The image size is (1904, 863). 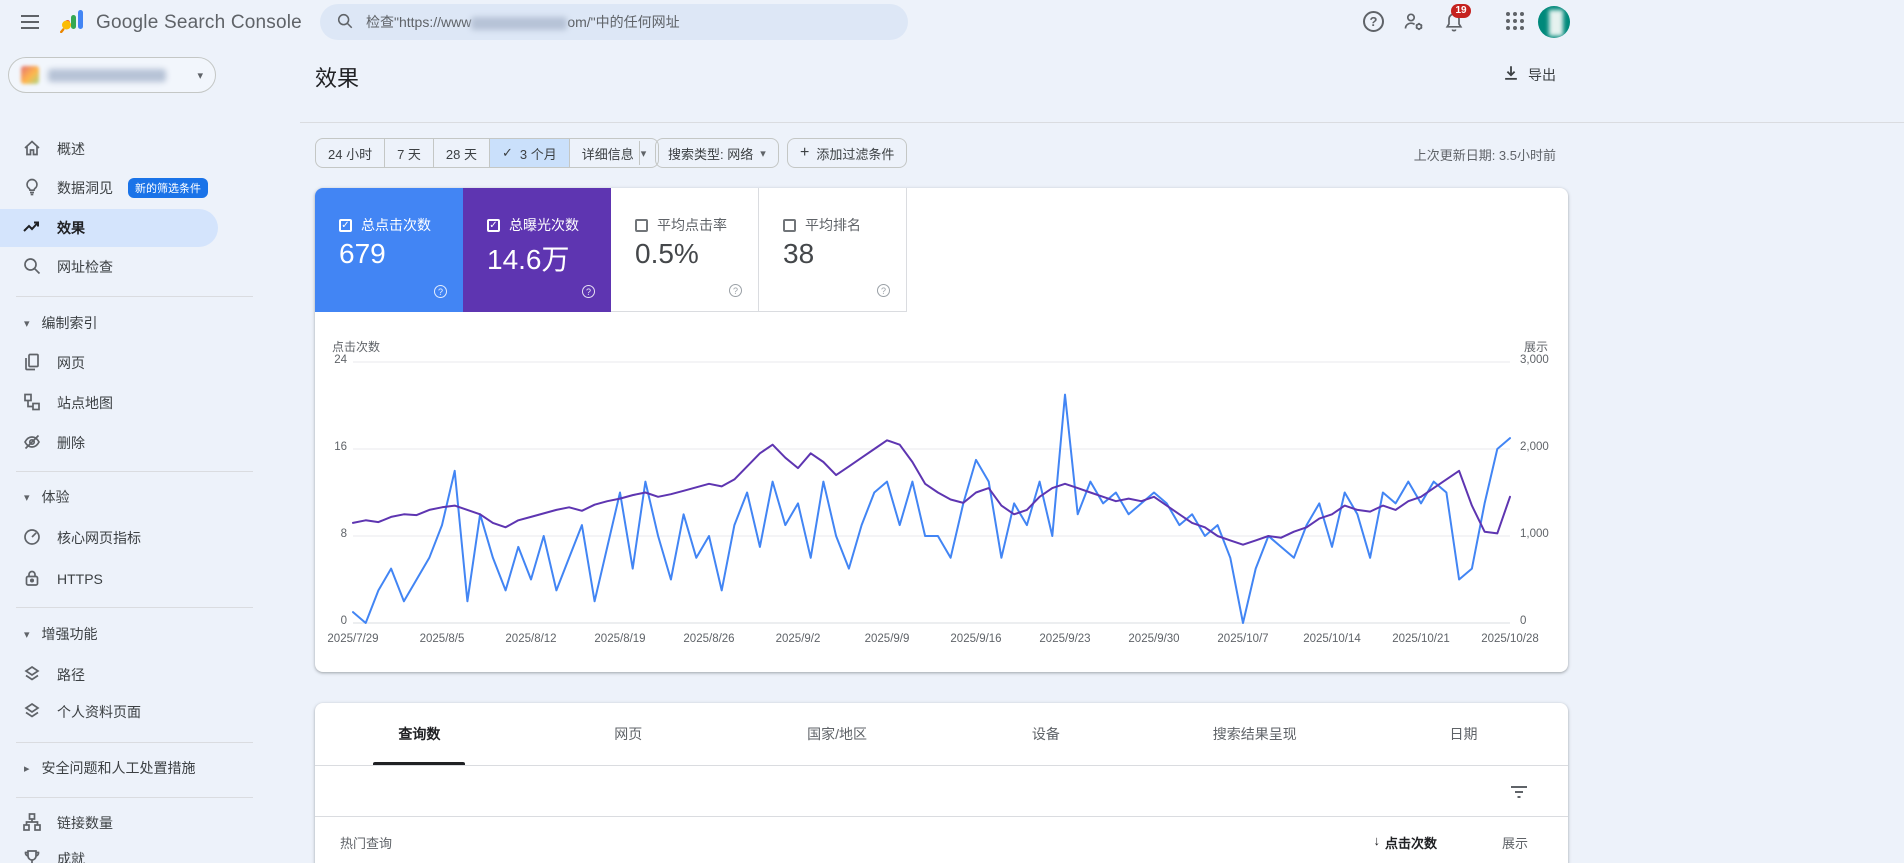 I want to click on avatar, so click(x=1554, y=22).